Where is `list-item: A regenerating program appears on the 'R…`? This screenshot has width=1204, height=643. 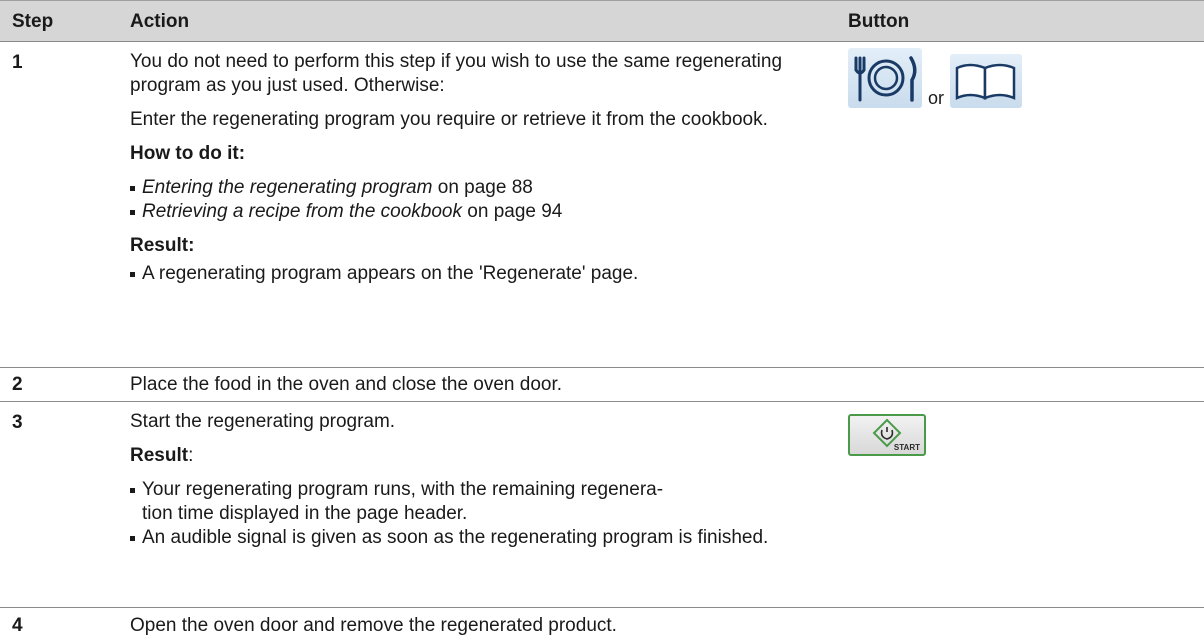
list-item: A regenerating program appears on the 'R… is located at coordinates (480, 274).